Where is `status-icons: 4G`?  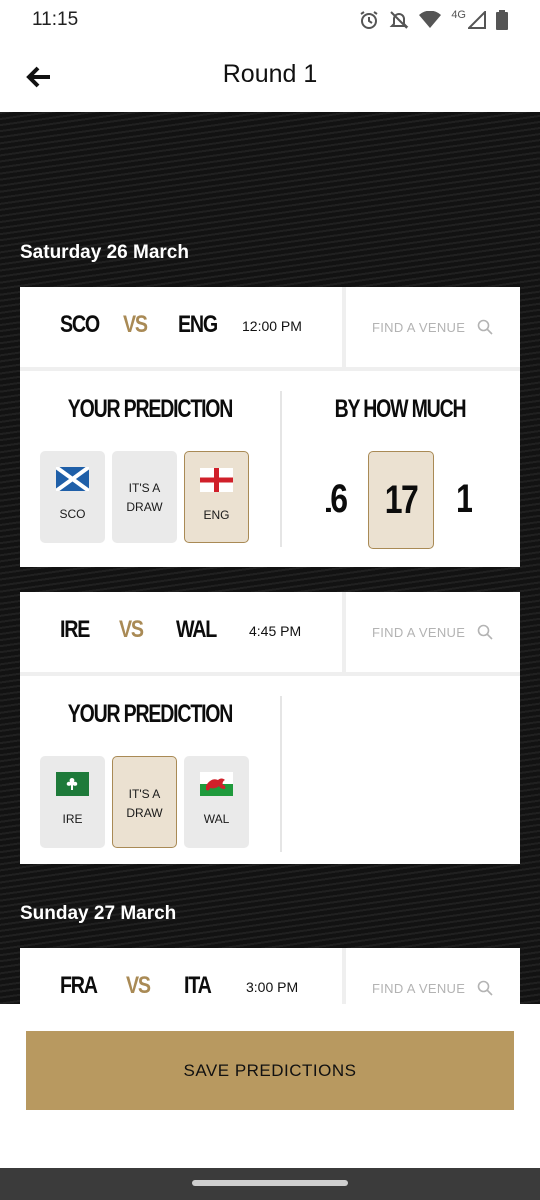 status-icons: 4G is located at coordinates (433, 19).